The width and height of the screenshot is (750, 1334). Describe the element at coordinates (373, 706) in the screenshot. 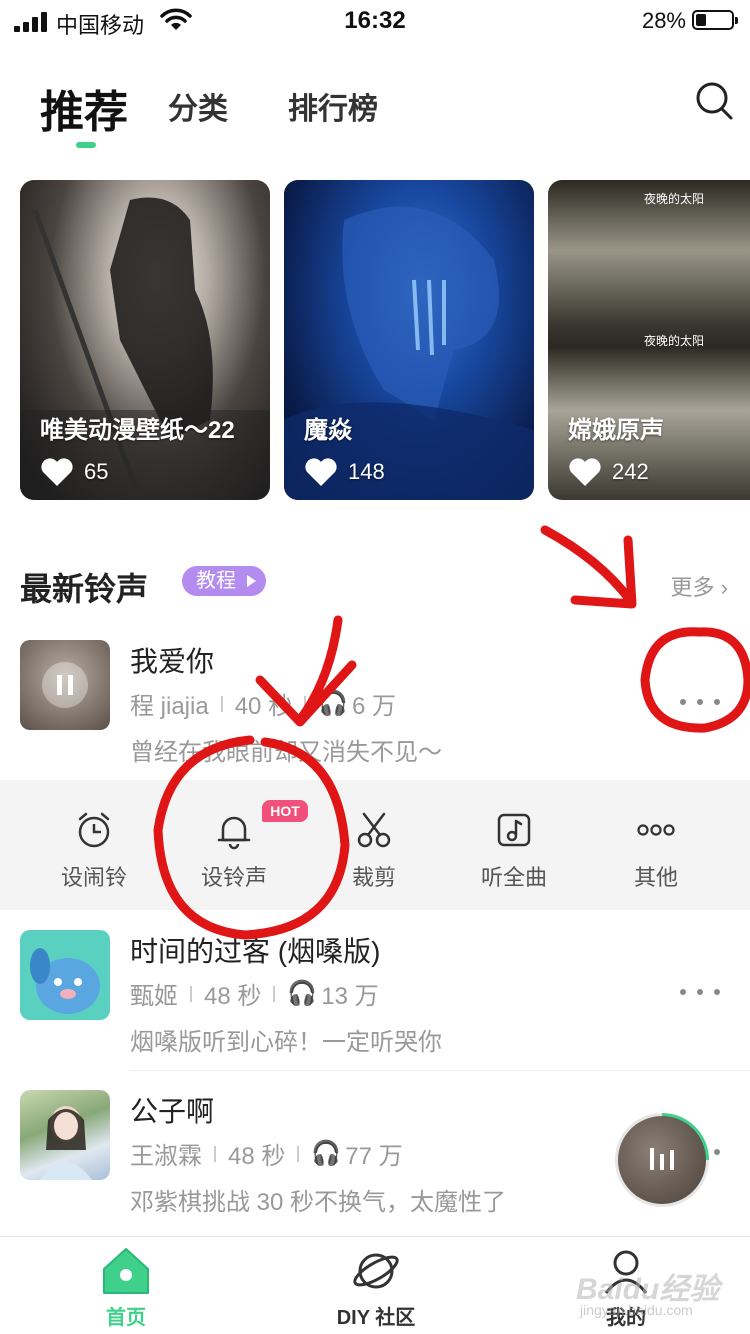

I see `ringtone-plays: 6 万` at that location.